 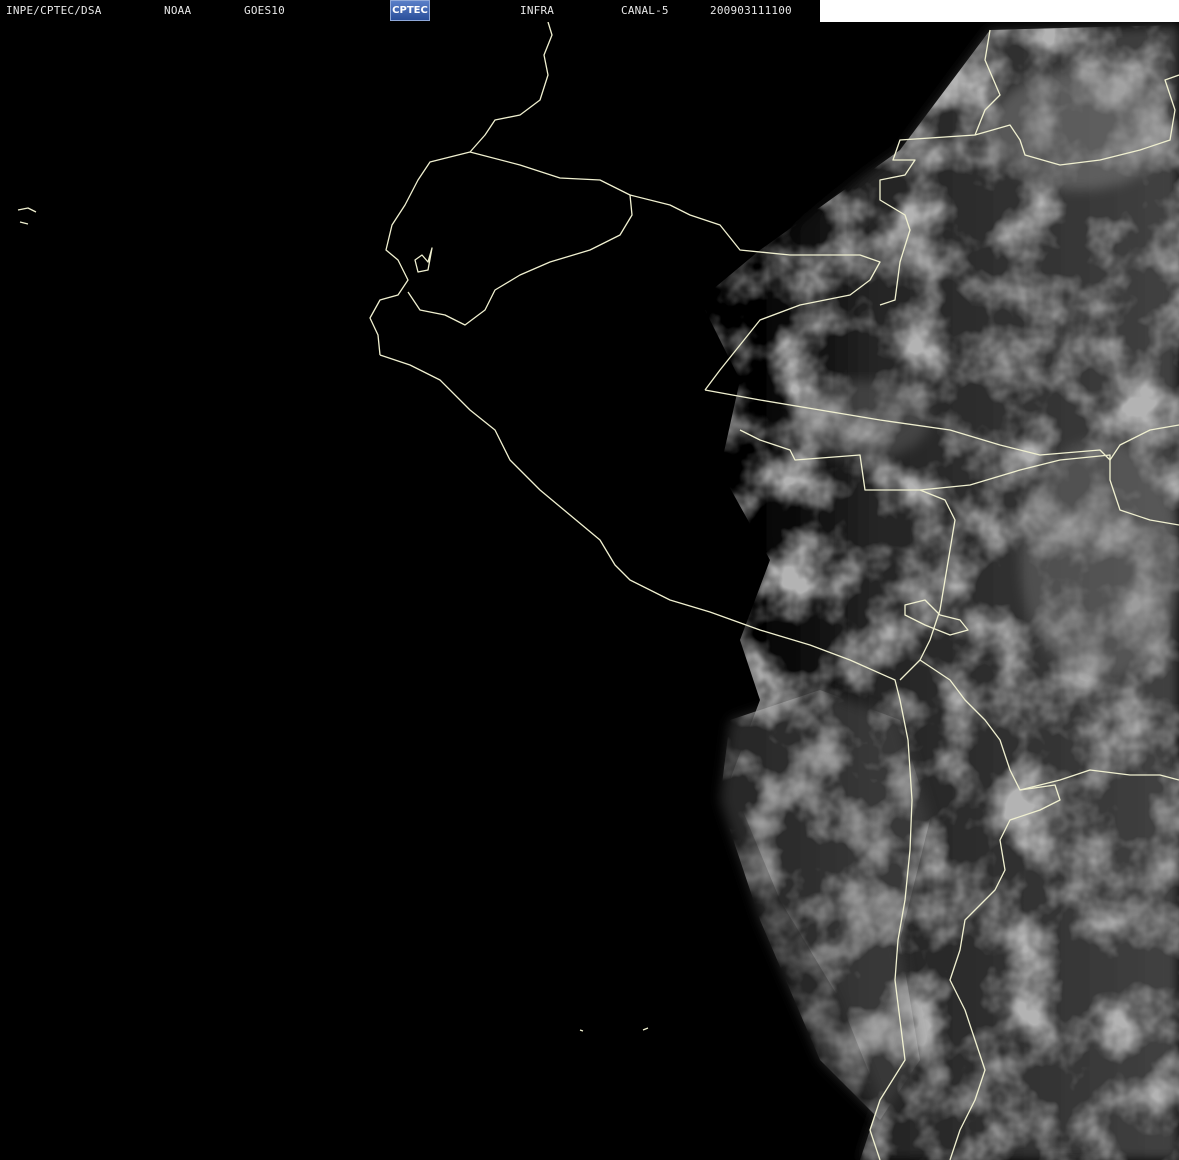 I want to click on timestamp-label: 200903111100, so click(x=751, y=10).